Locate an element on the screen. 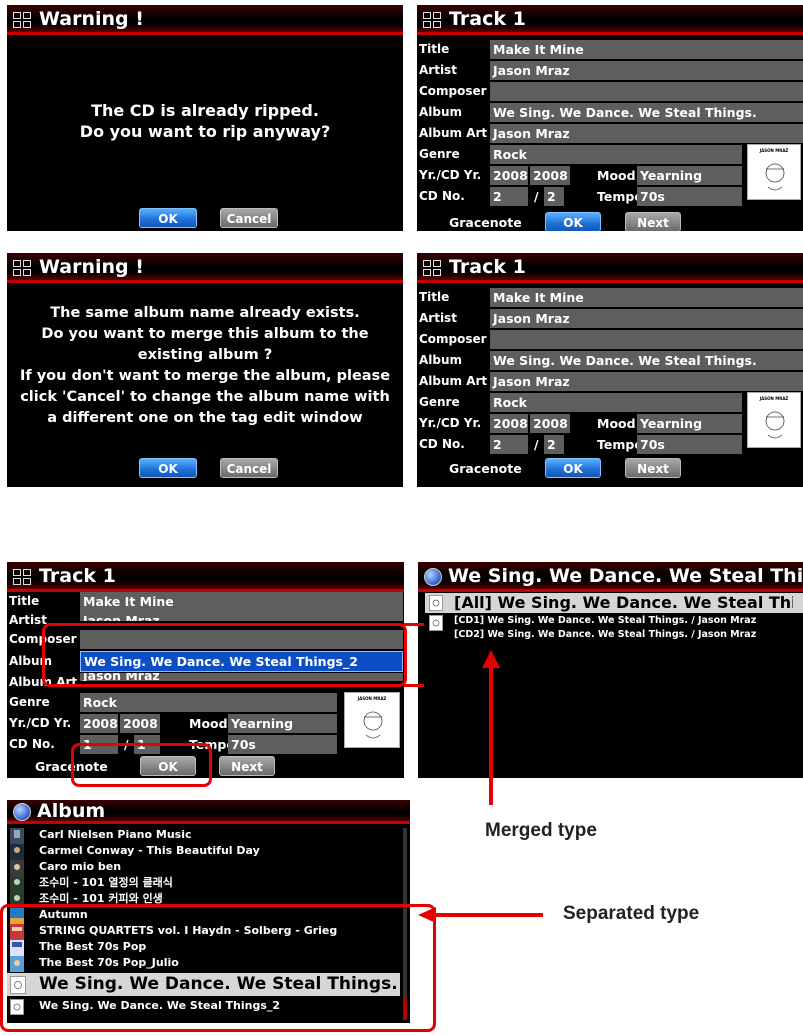 This screenshot has height=1035, width=803. list-item: 조수미 - 101 열정의 클래식 is located at coordinates (219, 883).